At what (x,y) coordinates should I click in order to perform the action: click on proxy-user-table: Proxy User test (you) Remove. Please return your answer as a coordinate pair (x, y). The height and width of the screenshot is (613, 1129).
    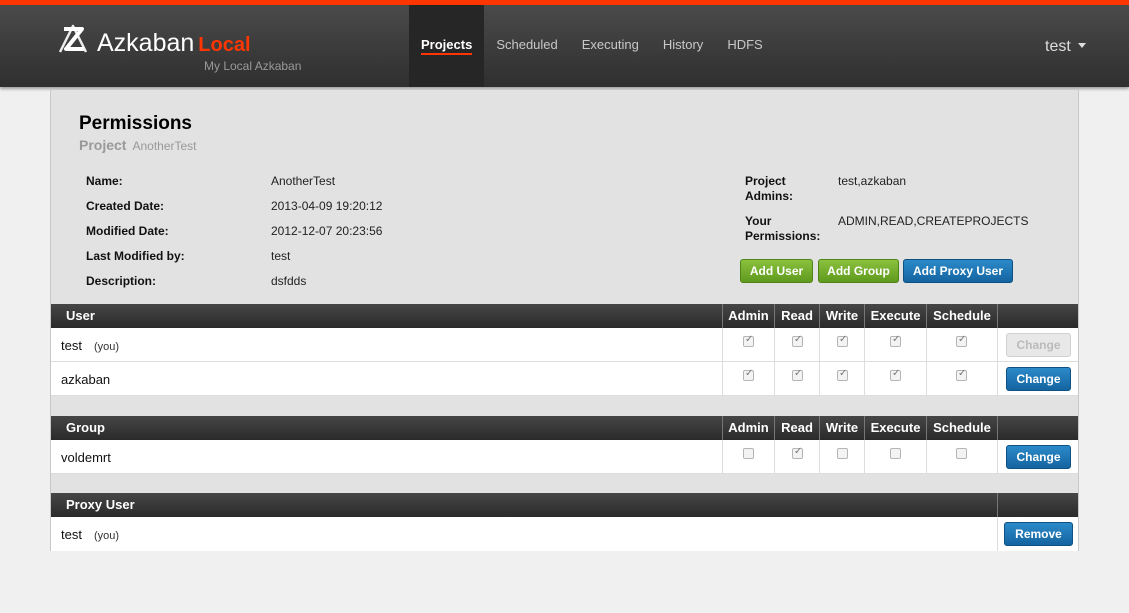
    Looking at the image, I should click on (564, 522).